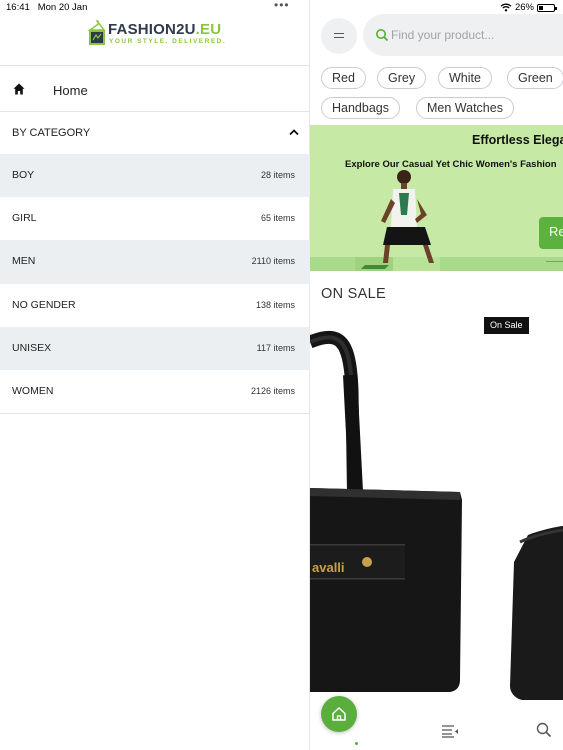 The height and width of the screenshot is (750, 563). I want to click on filter-chip-red: Red, so click(343, 78).